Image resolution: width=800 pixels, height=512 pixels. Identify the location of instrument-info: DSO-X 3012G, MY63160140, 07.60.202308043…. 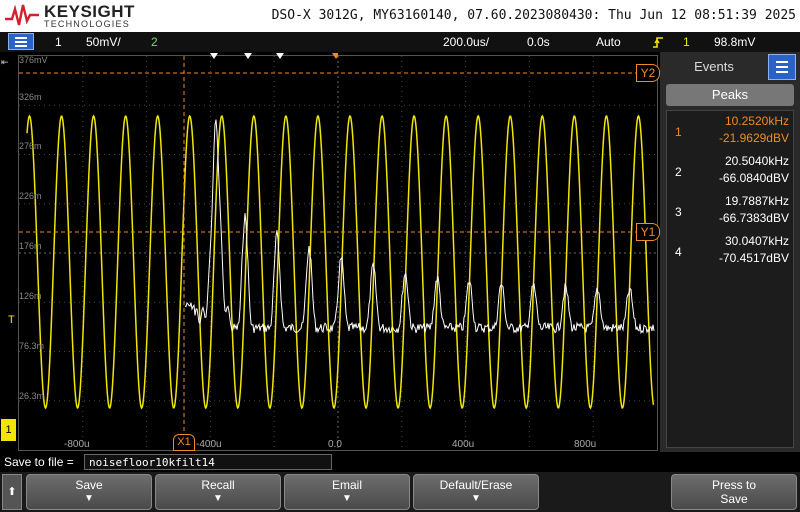
(533, 15).